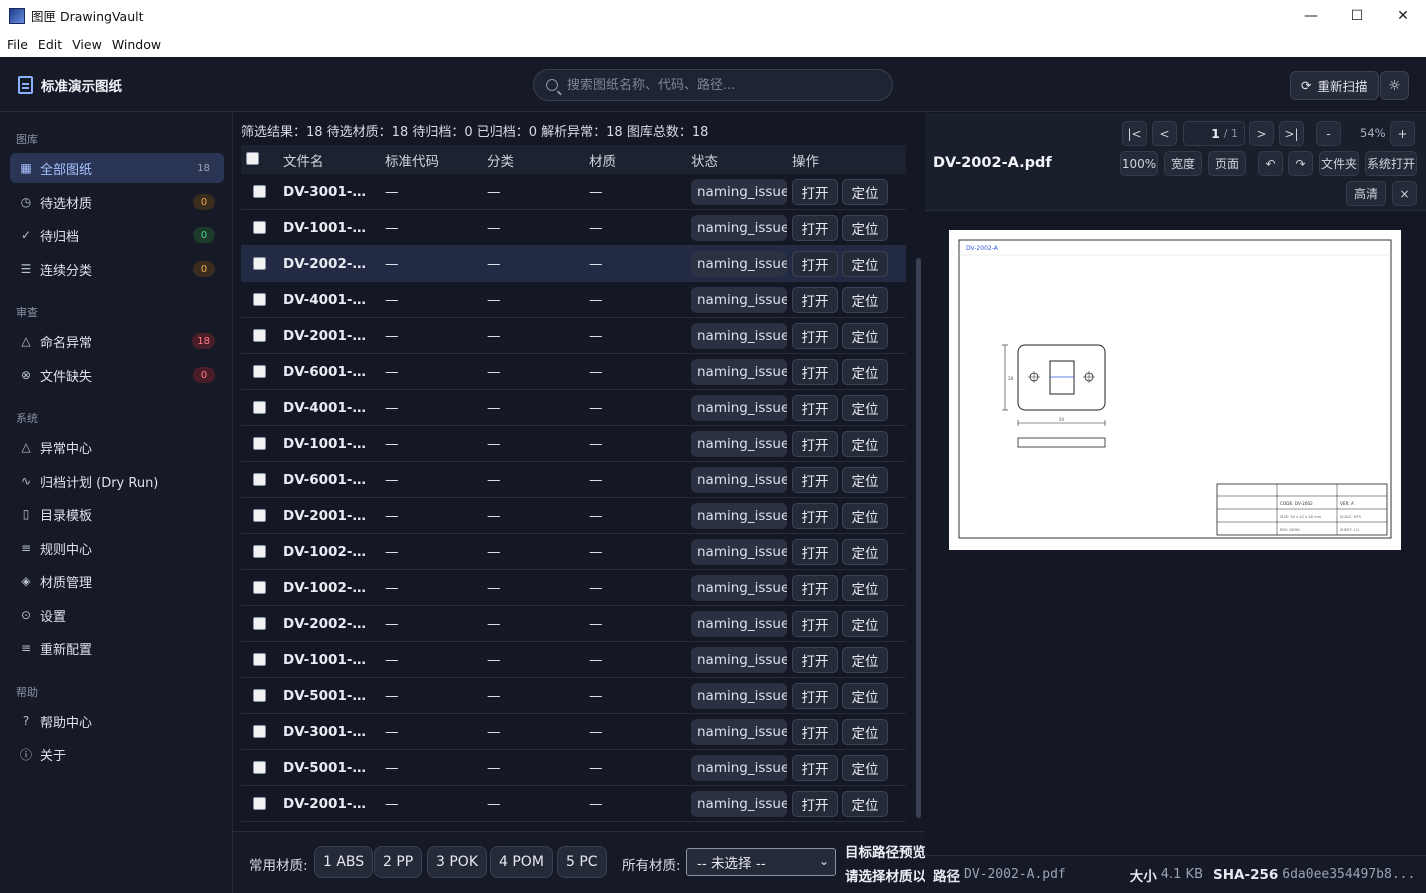 The height and width of the screenshot is (893, 1426). Describe the element at coordinates (582, 862) in the screenshot. I see `material-pc-button: 5 PC` at that location.